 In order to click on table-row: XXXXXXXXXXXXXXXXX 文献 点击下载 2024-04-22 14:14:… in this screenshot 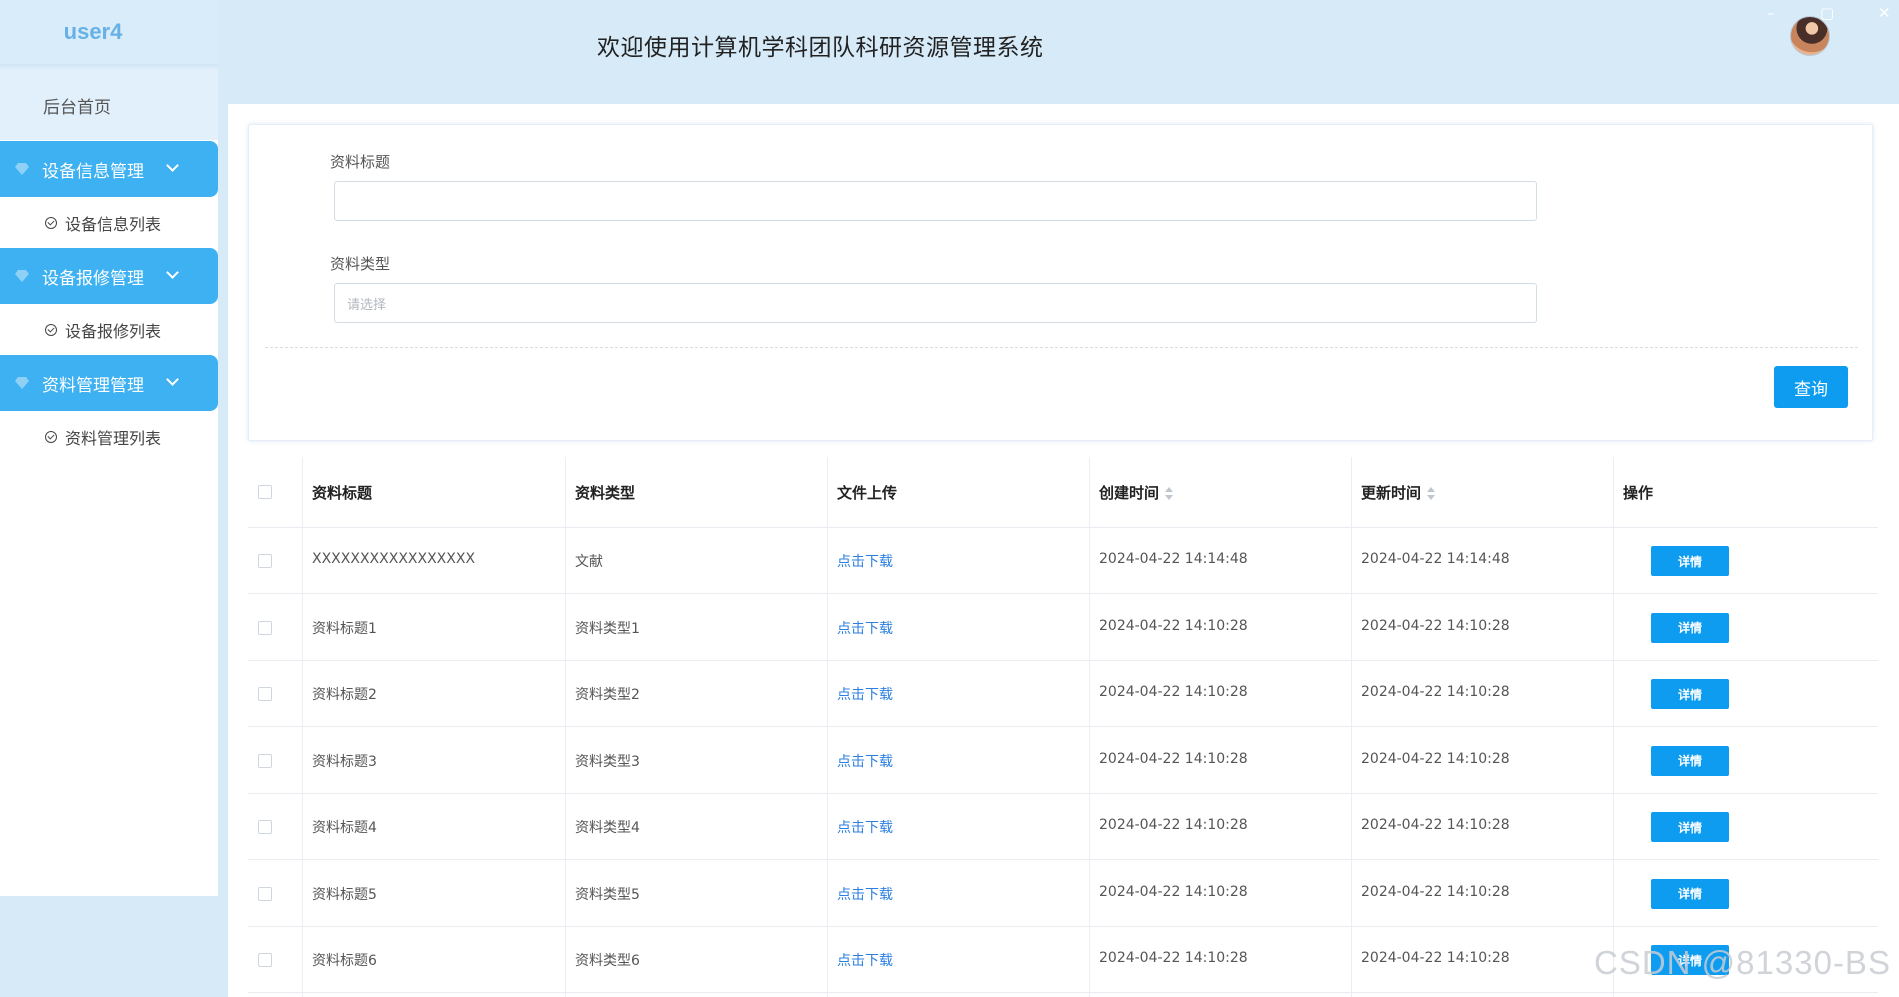, I will do `click(1063, 561)`.